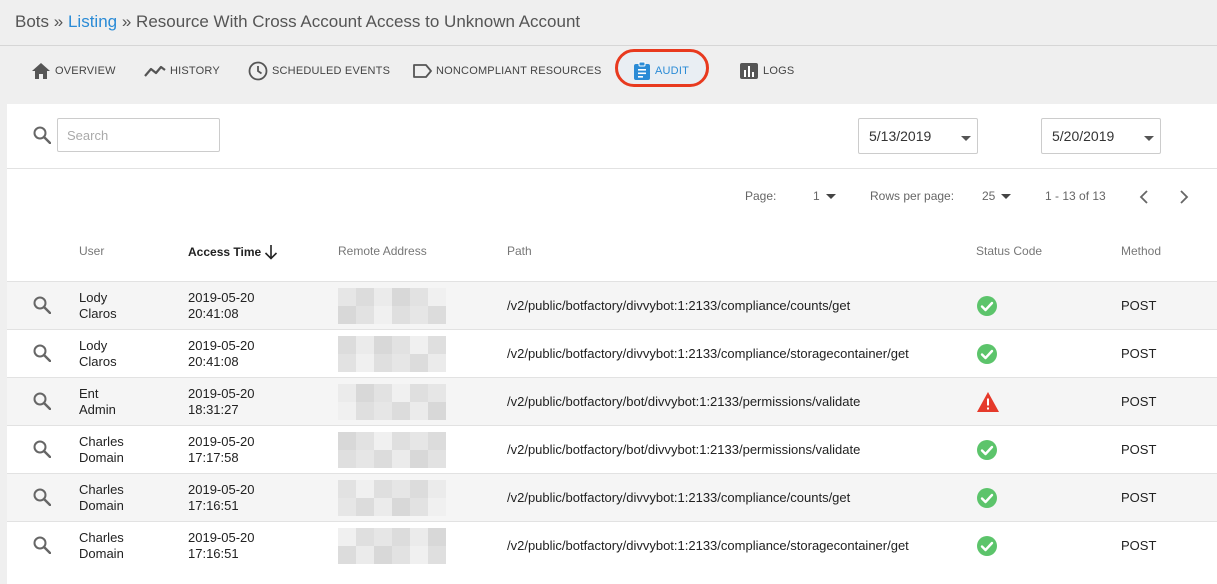 Image resolution: width=1217 pixels, height=584 pixels. I want to click on search-icon, so click(42, 135).